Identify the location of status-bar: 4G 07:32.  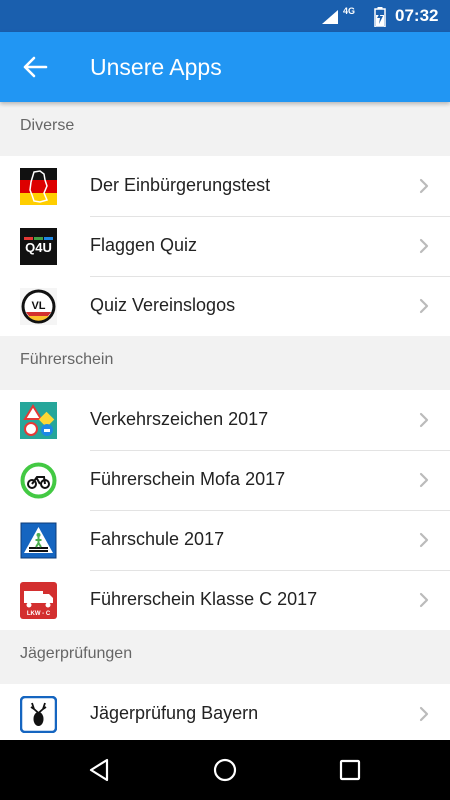
(225, 16).